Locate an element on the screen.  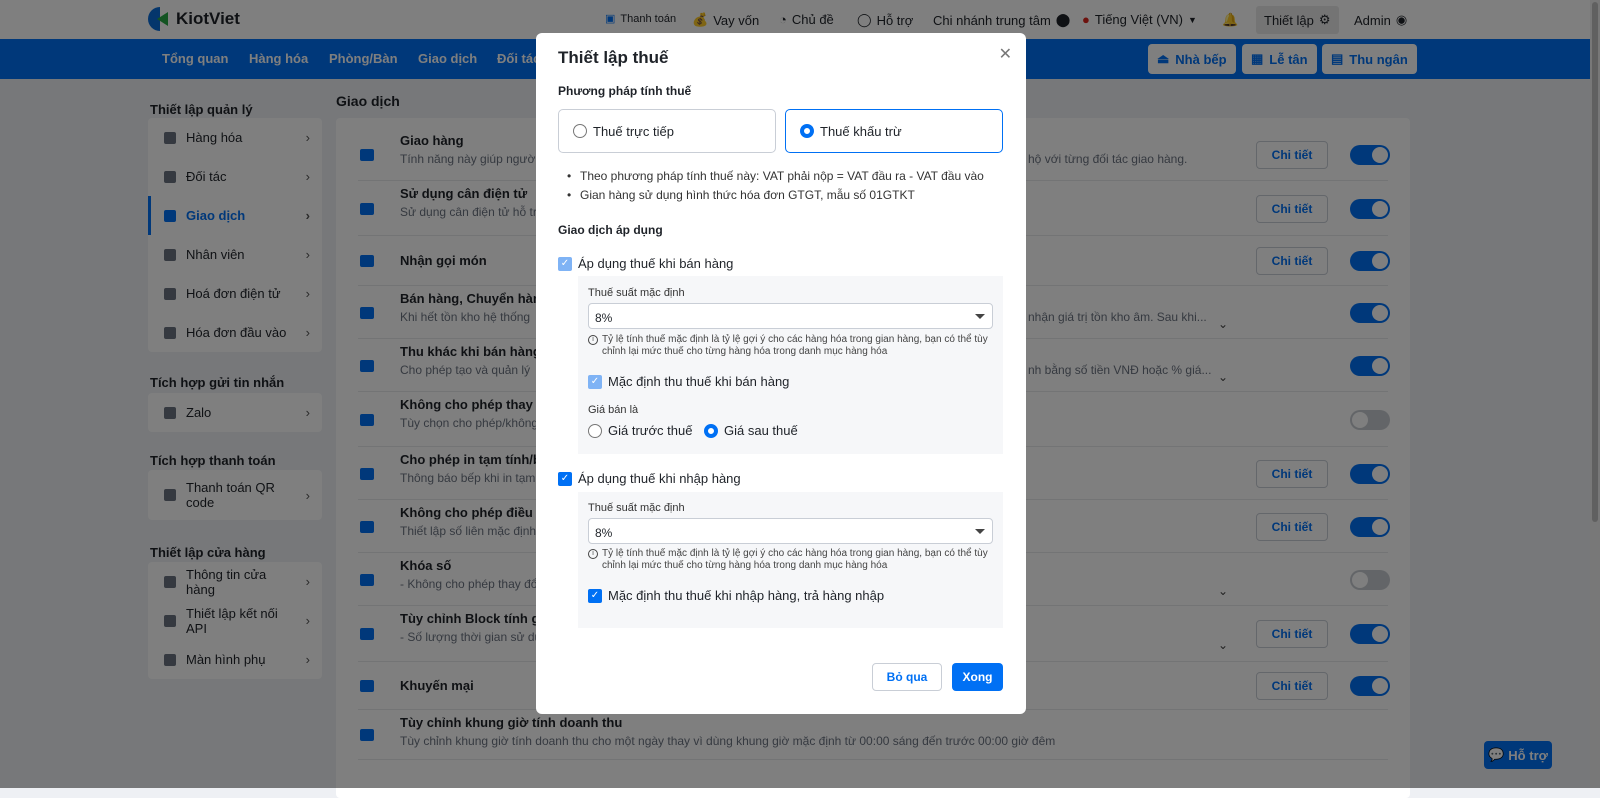
price-label: Giá bán là is located at coordinates (613, 410).